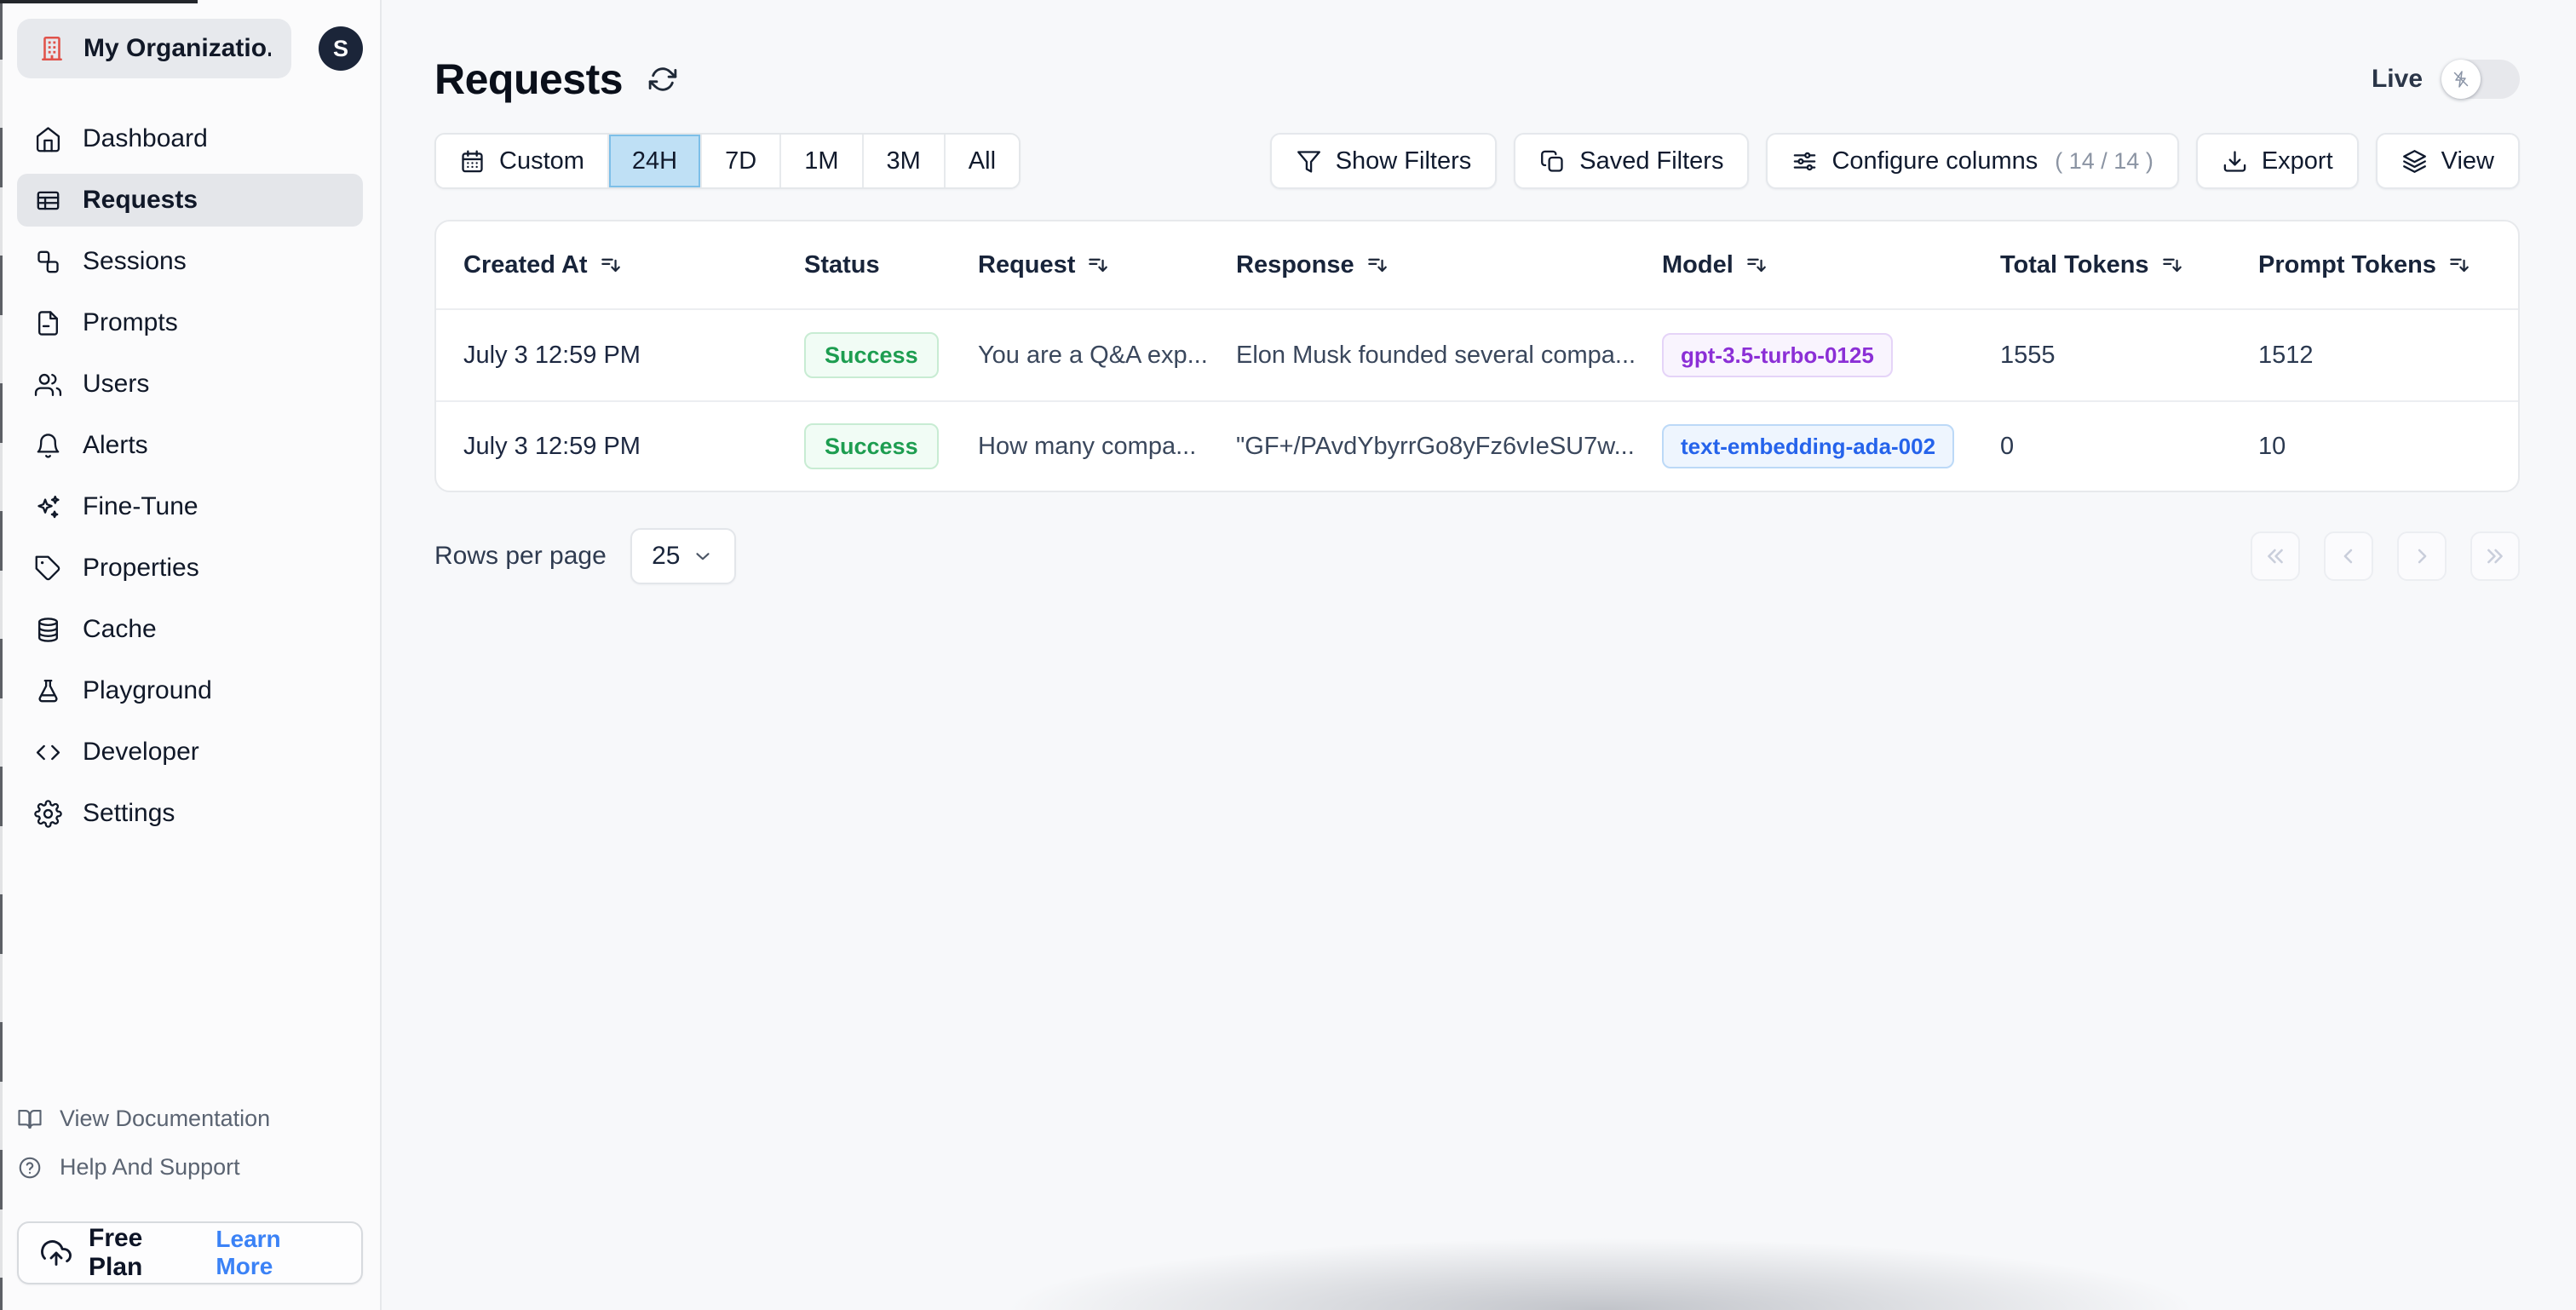 This screenshot has width=2576, height=1310. Describe the element at coordinates (48, 752) in the screenshot. I see `code-icon` at that location.